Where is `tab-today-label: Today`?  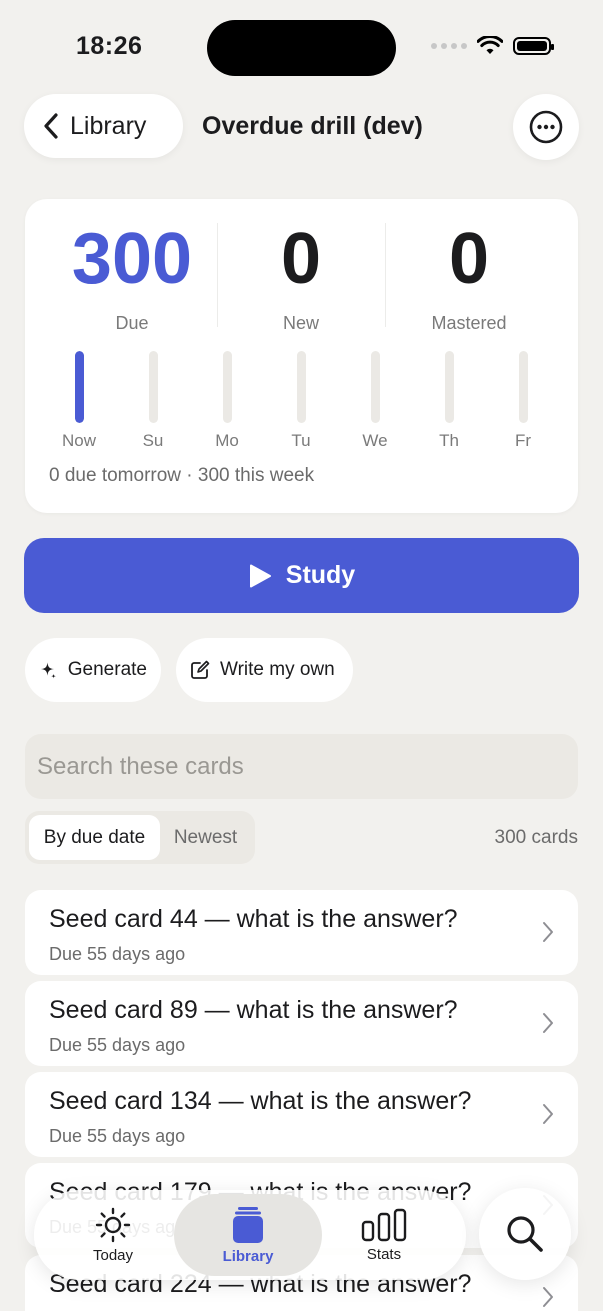 tab-today-label: Today is located at coordinates (113, 1255).